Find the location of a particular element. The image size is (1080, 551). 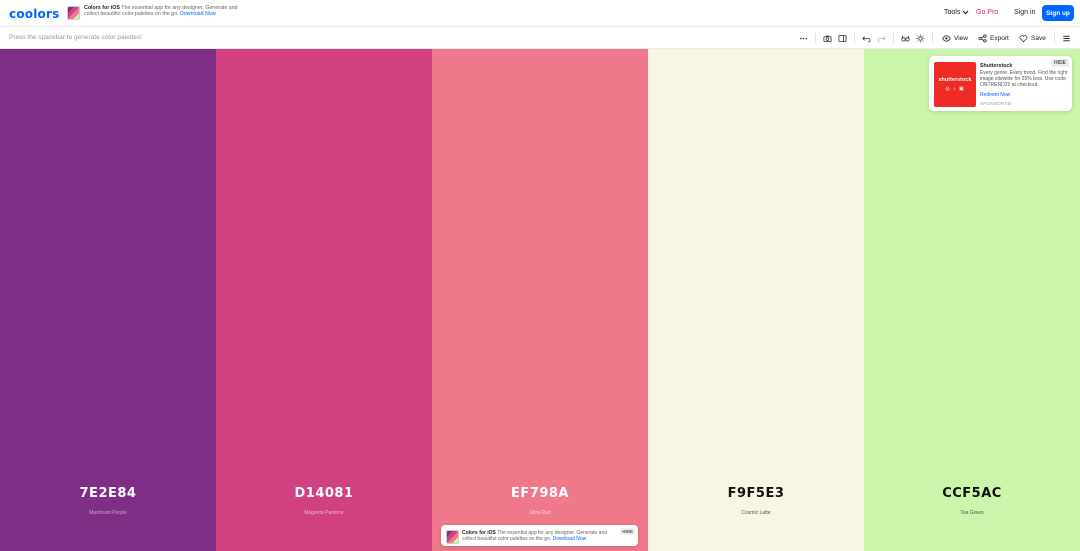

undo-button is located at coordinates (866, 38).